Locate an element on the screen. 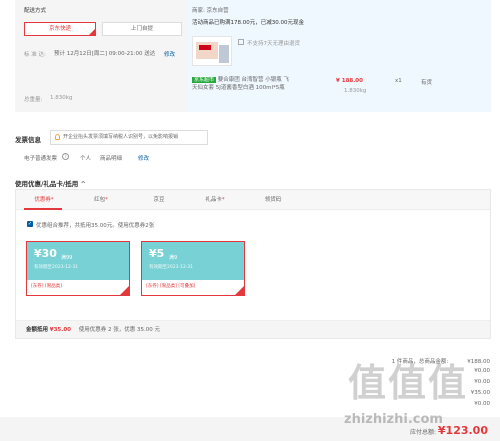  tab-red-packet-label: 红包 is located at coordinates (100, 200).